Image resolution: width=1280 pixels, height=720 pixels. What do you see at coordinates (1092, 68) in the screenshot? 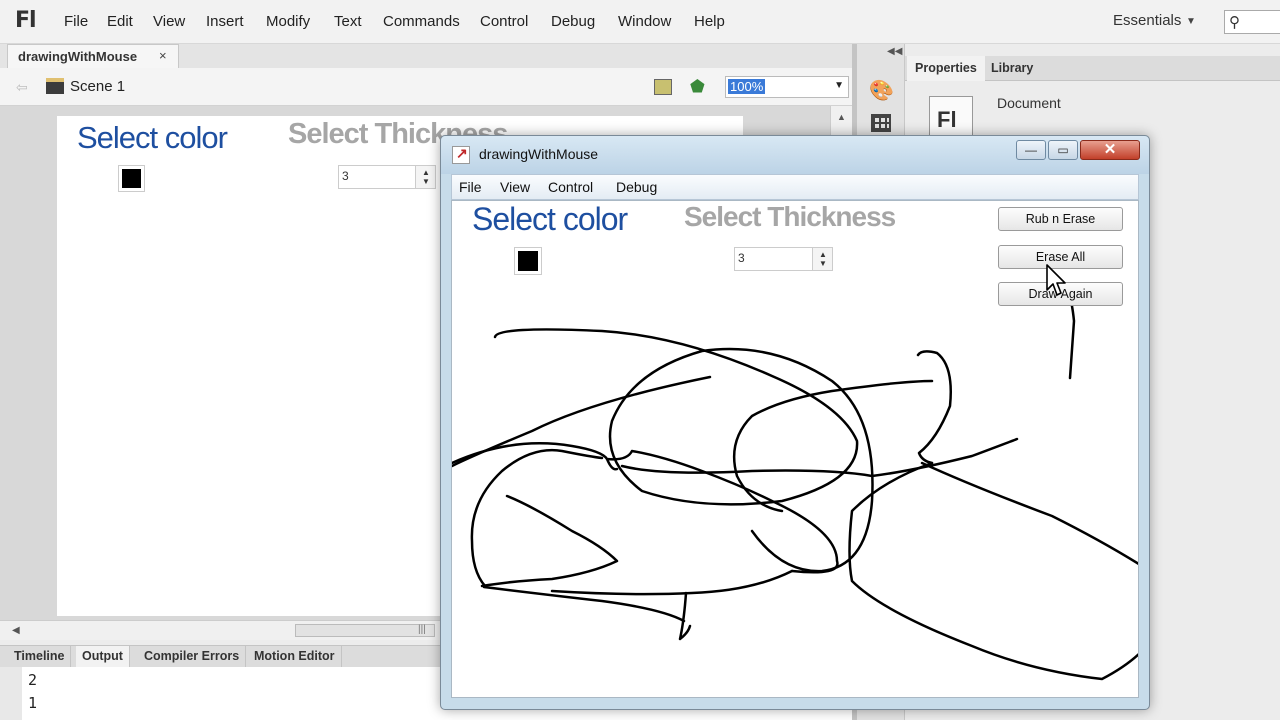
I see `panel-tabs: Properties Library` at bounding box center [1092, 68].